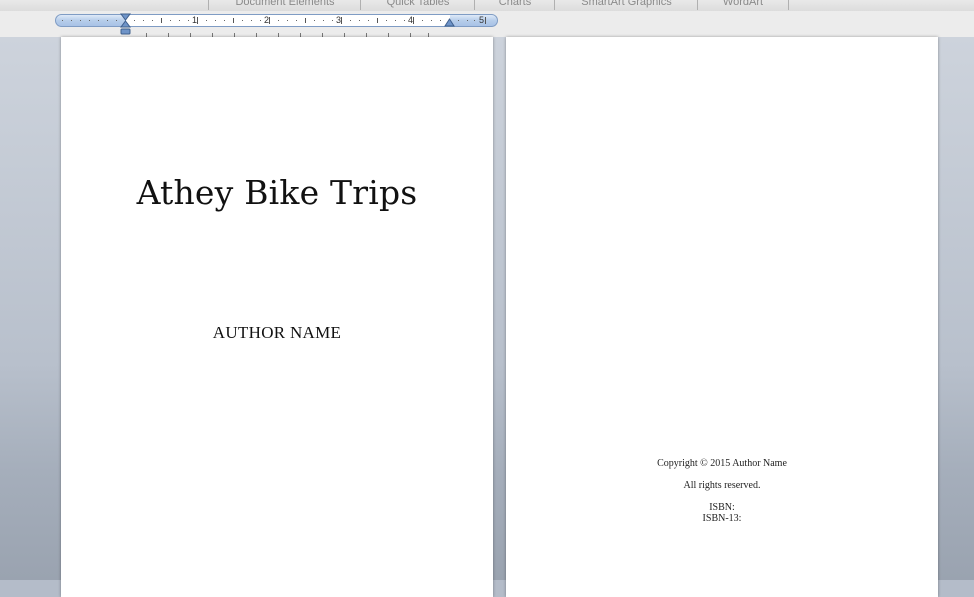 This screenshot has width=974, height=597. What do you see at coordinates (449, 22) in the screenshot?
I see `right-indent-marker-icon` at bounding box center [449, 22].